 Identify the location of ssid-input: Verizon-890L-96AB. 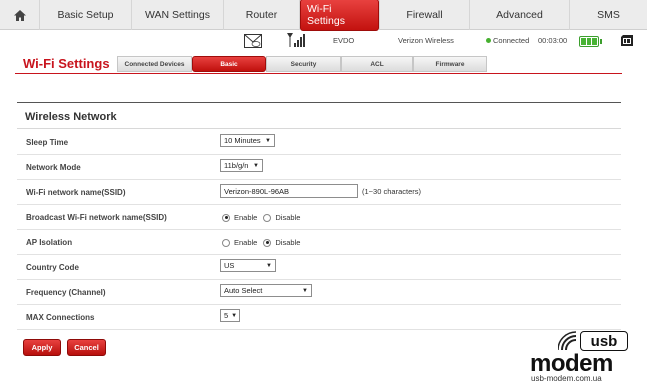
(289, 191).